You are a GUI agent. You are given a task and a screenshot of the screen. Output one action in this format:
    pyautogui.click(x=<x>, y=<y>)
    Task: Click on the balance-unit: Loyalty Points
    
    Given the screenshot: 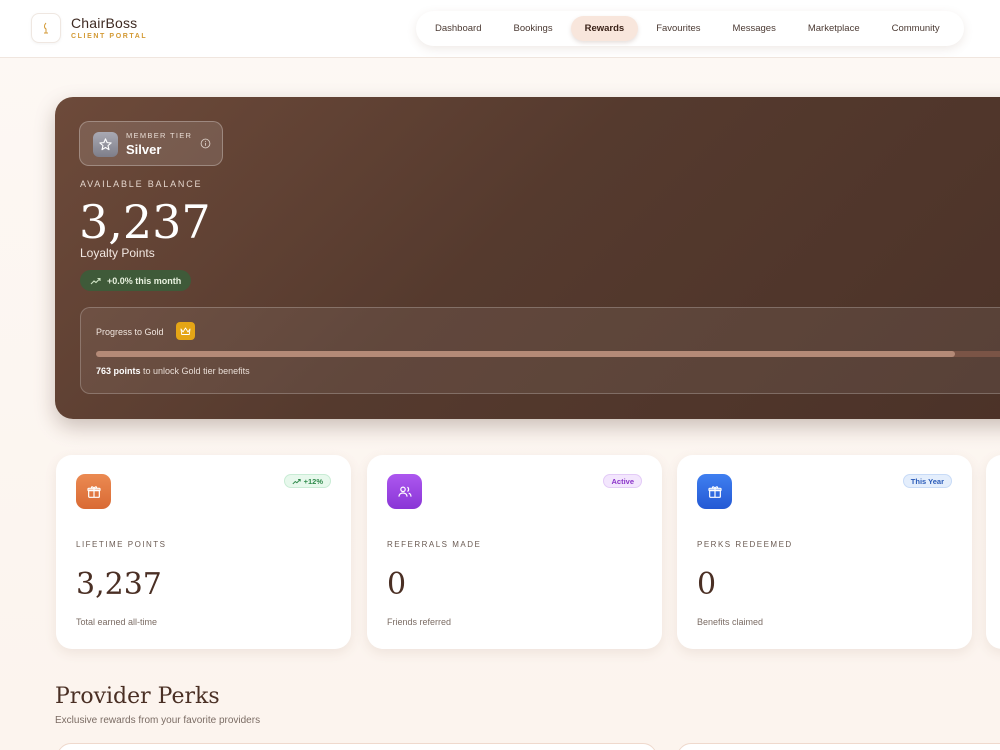 What is the action you would take?
    pyautogui.click(x=117, y=253)
    